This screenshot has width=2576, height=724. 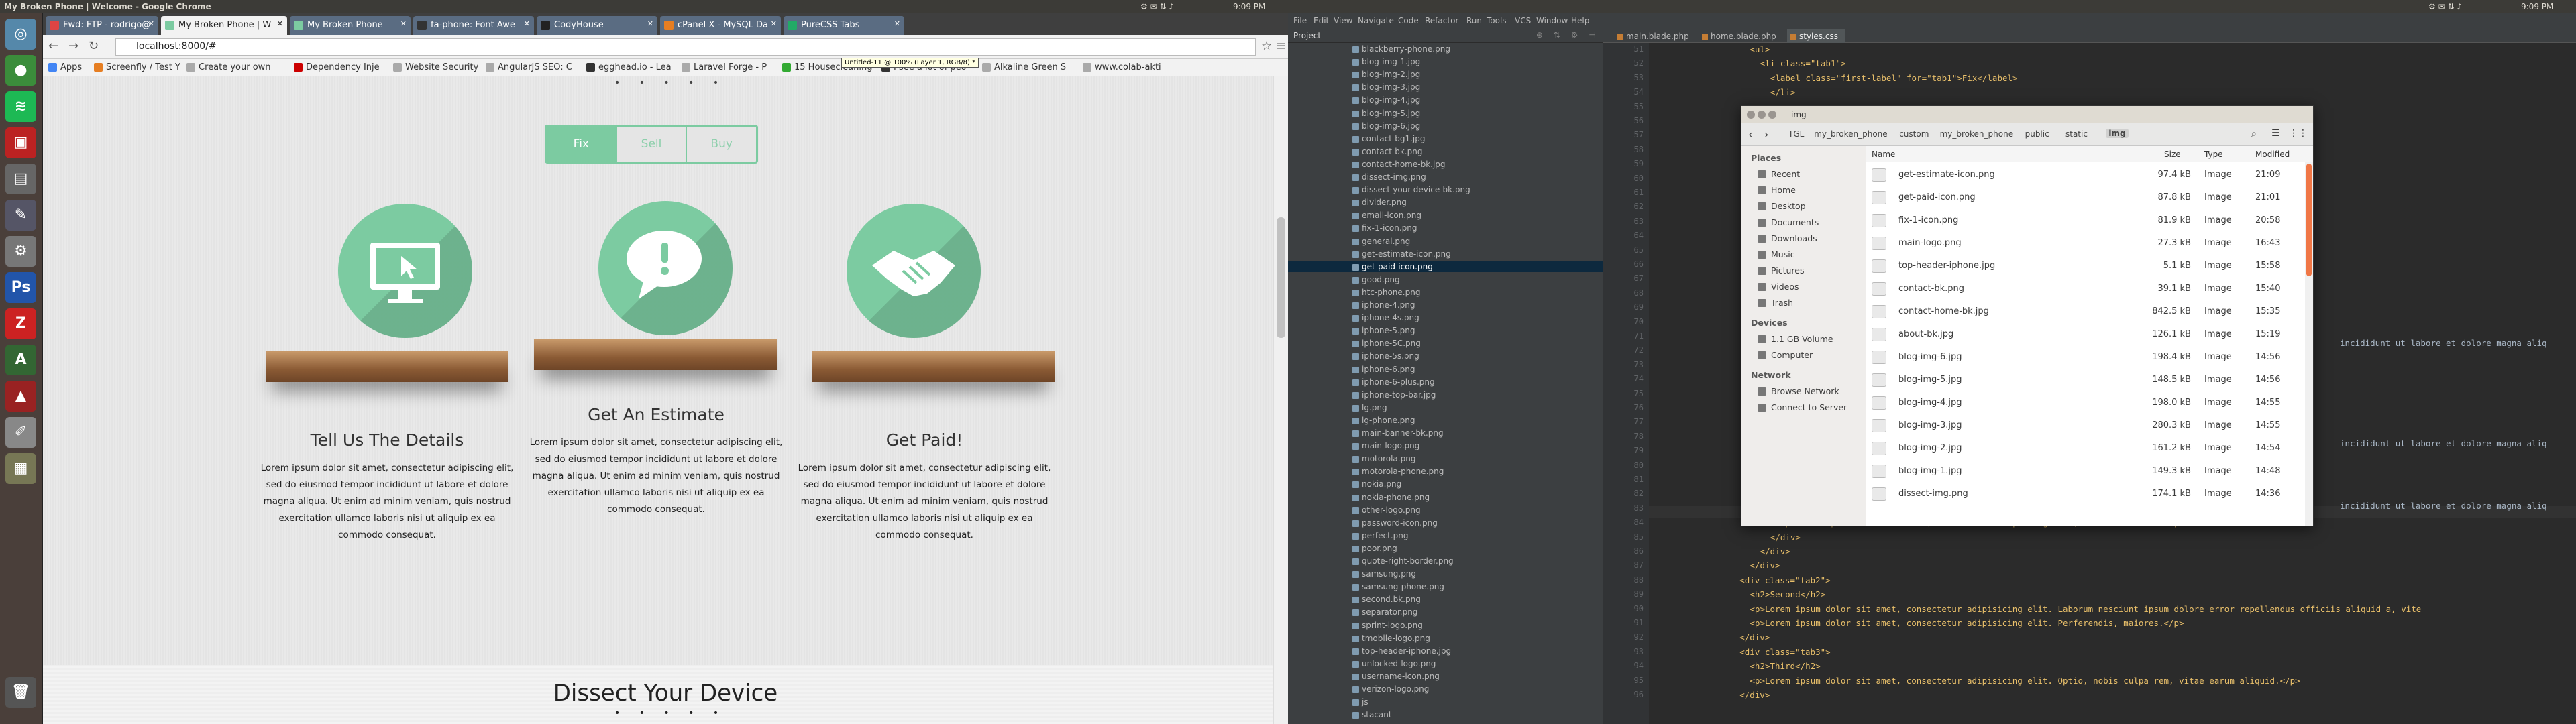 I want to click on file-row: top-header-iphone.jpg 5.1 kB Image 15:58, so click(x=2089, y=266).